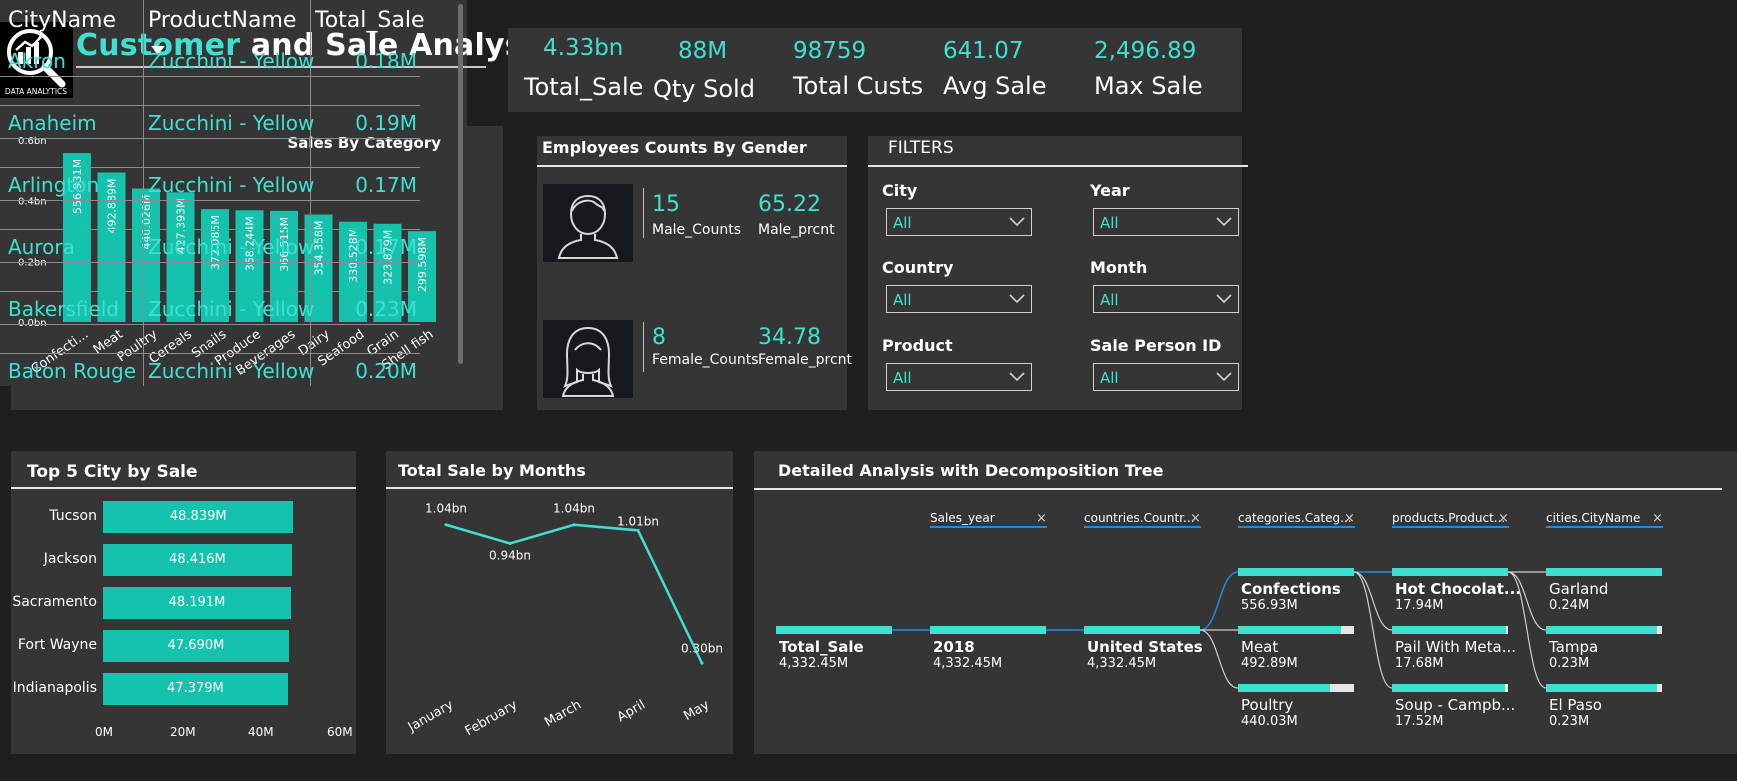  Describe the element at coordinates (1419, 721) in the screenshot. I see `tree-node-product-value: 17.52M` at that location.